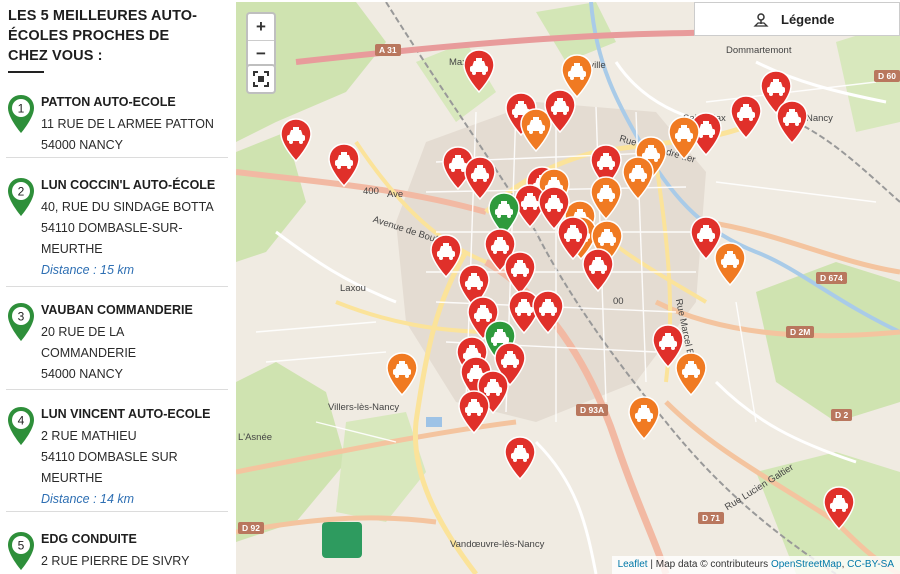 This screenshot has width=900, height=574. I want to click on legend-toggle: Légende, so click(797, 19).